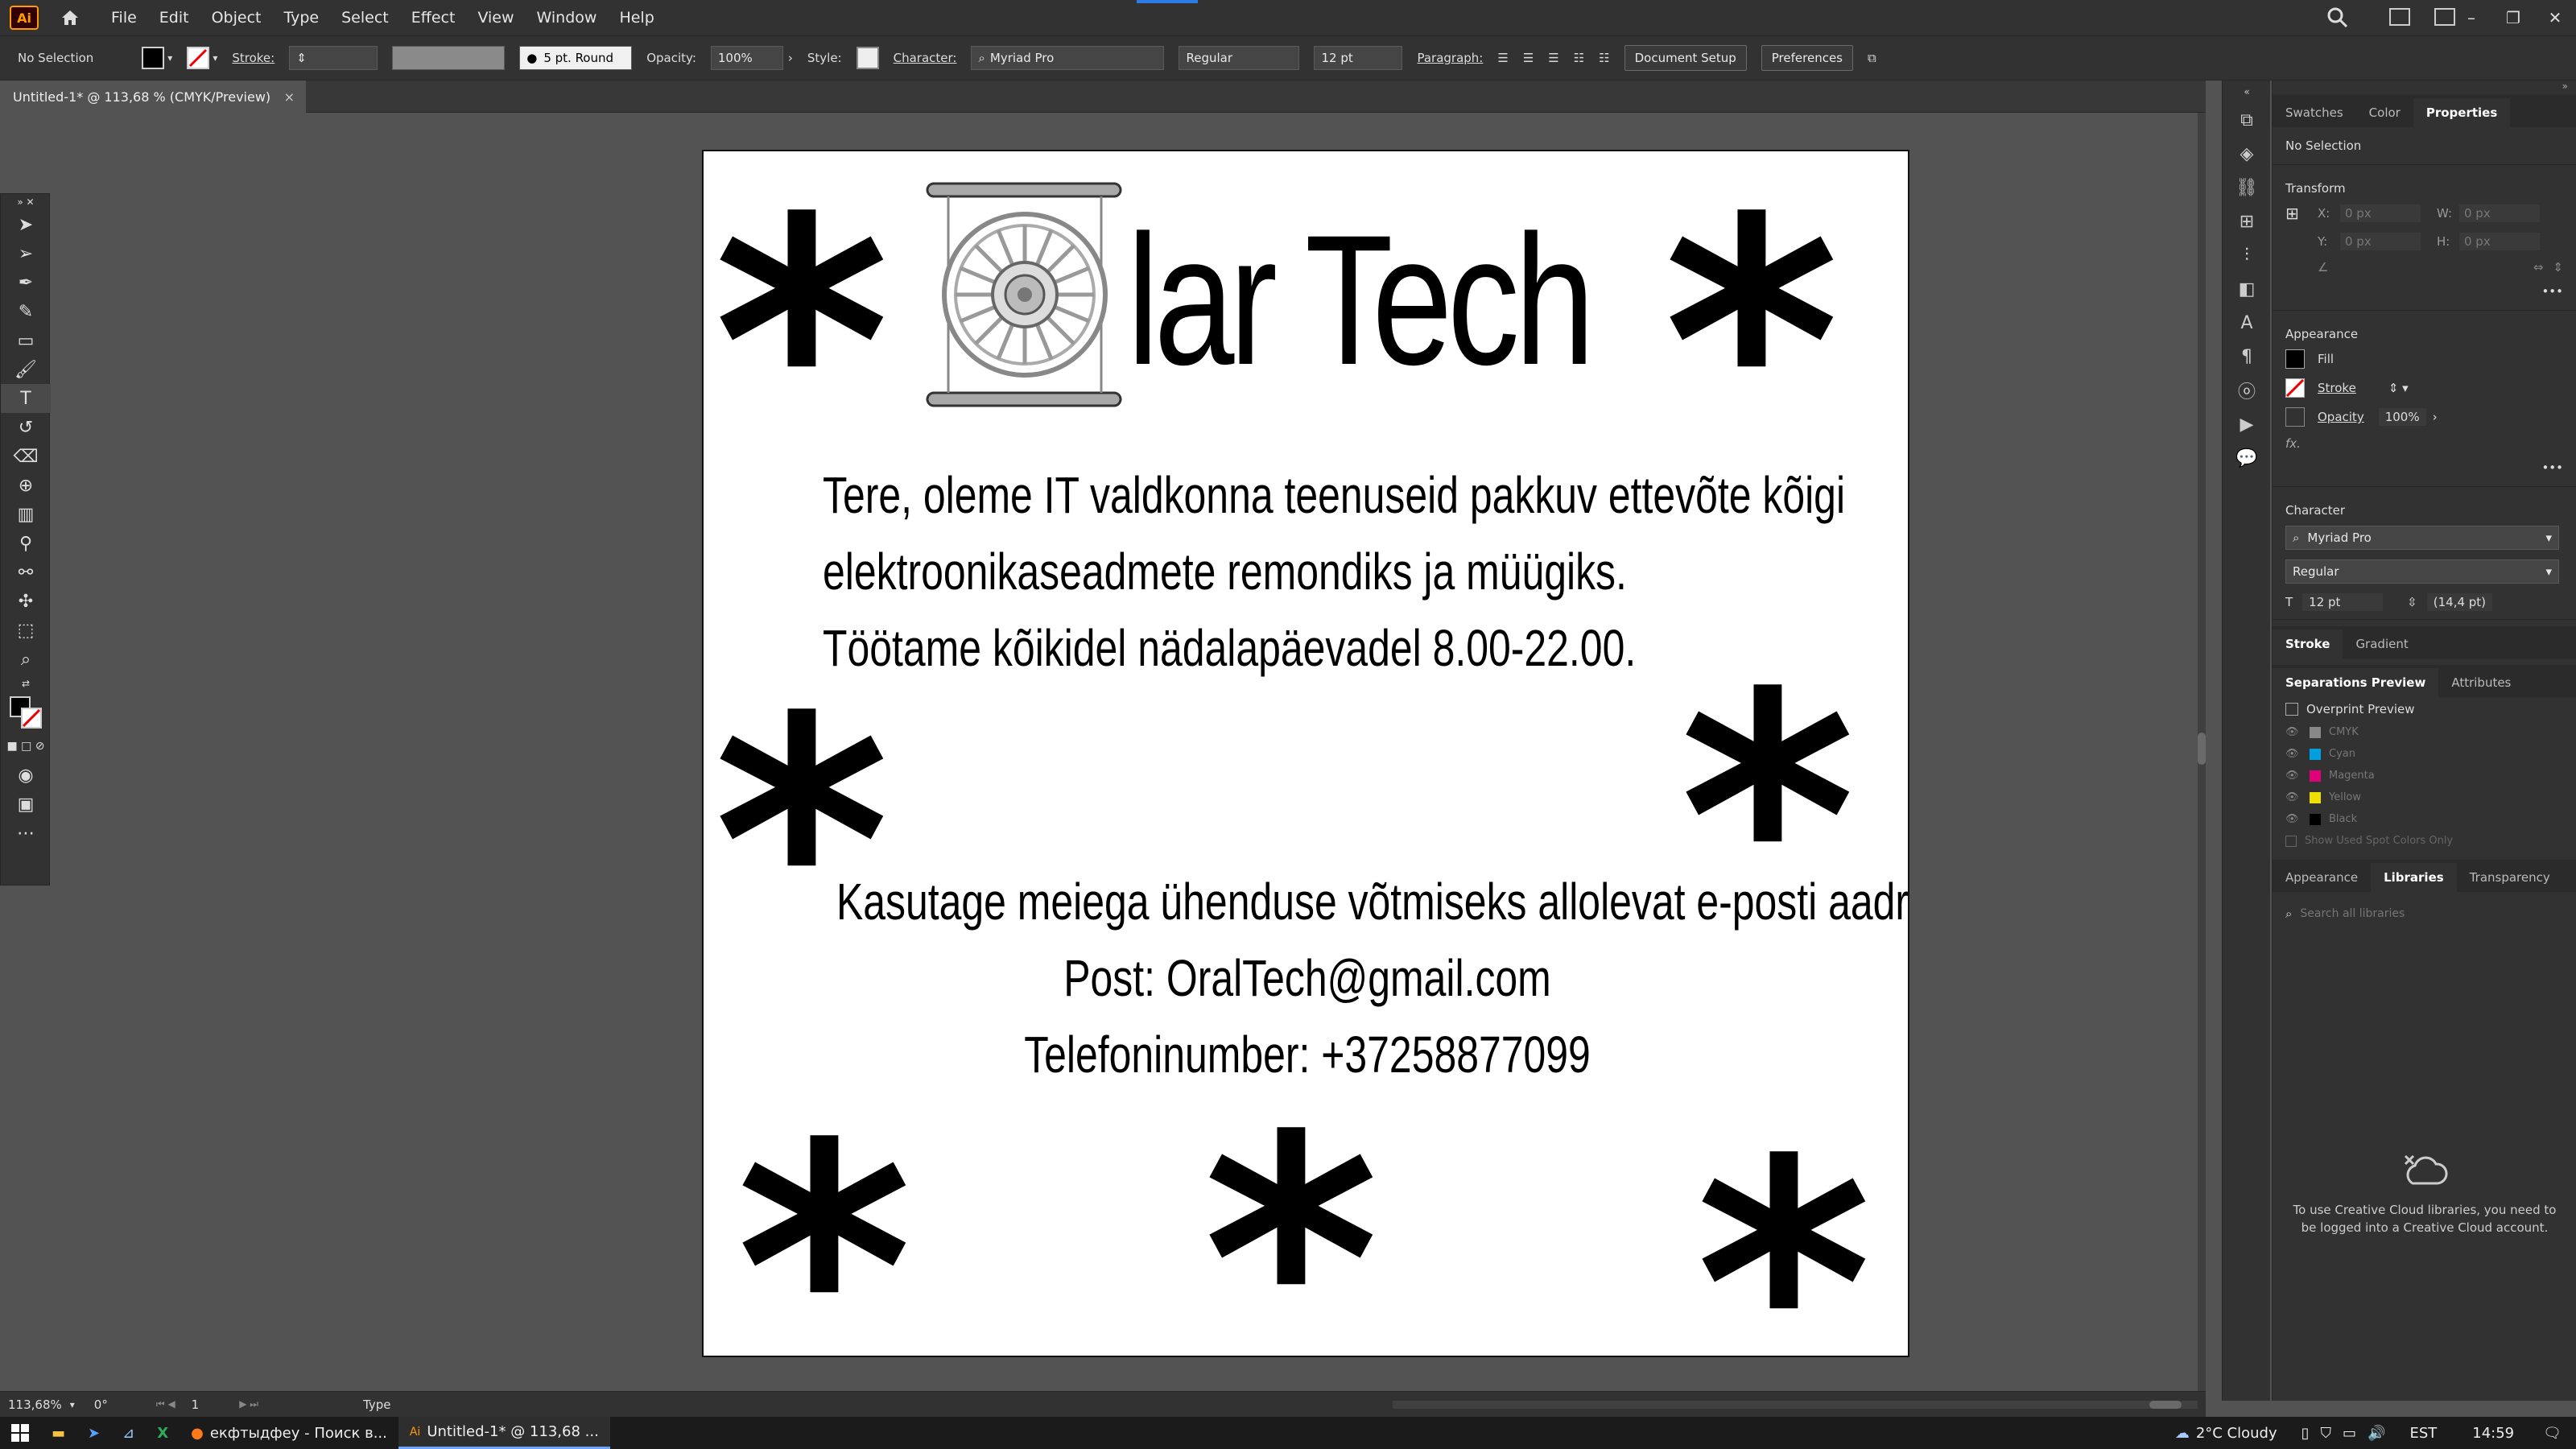 This screenshot has height=1449, width=2576. I want to click on rotate-tool-icon: ↺, so click(26, 427).